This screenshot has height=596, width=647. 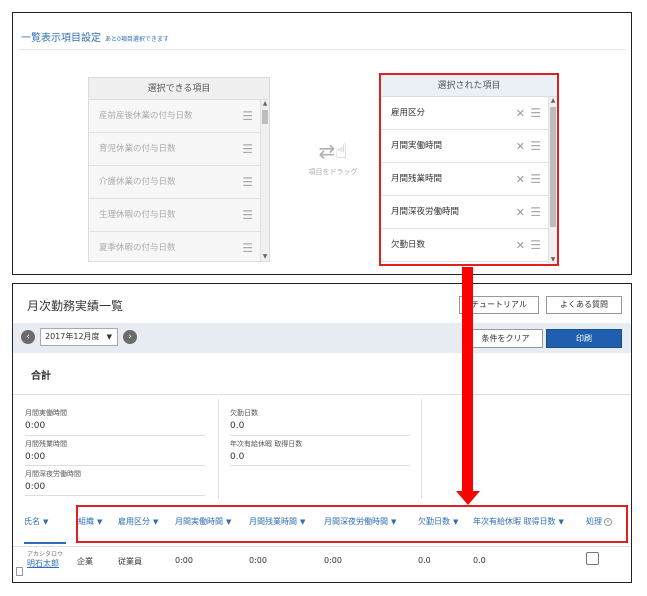 I want to click on available-item: 夏季休暇の付与日数 ☰, so click(x=179, y=246).